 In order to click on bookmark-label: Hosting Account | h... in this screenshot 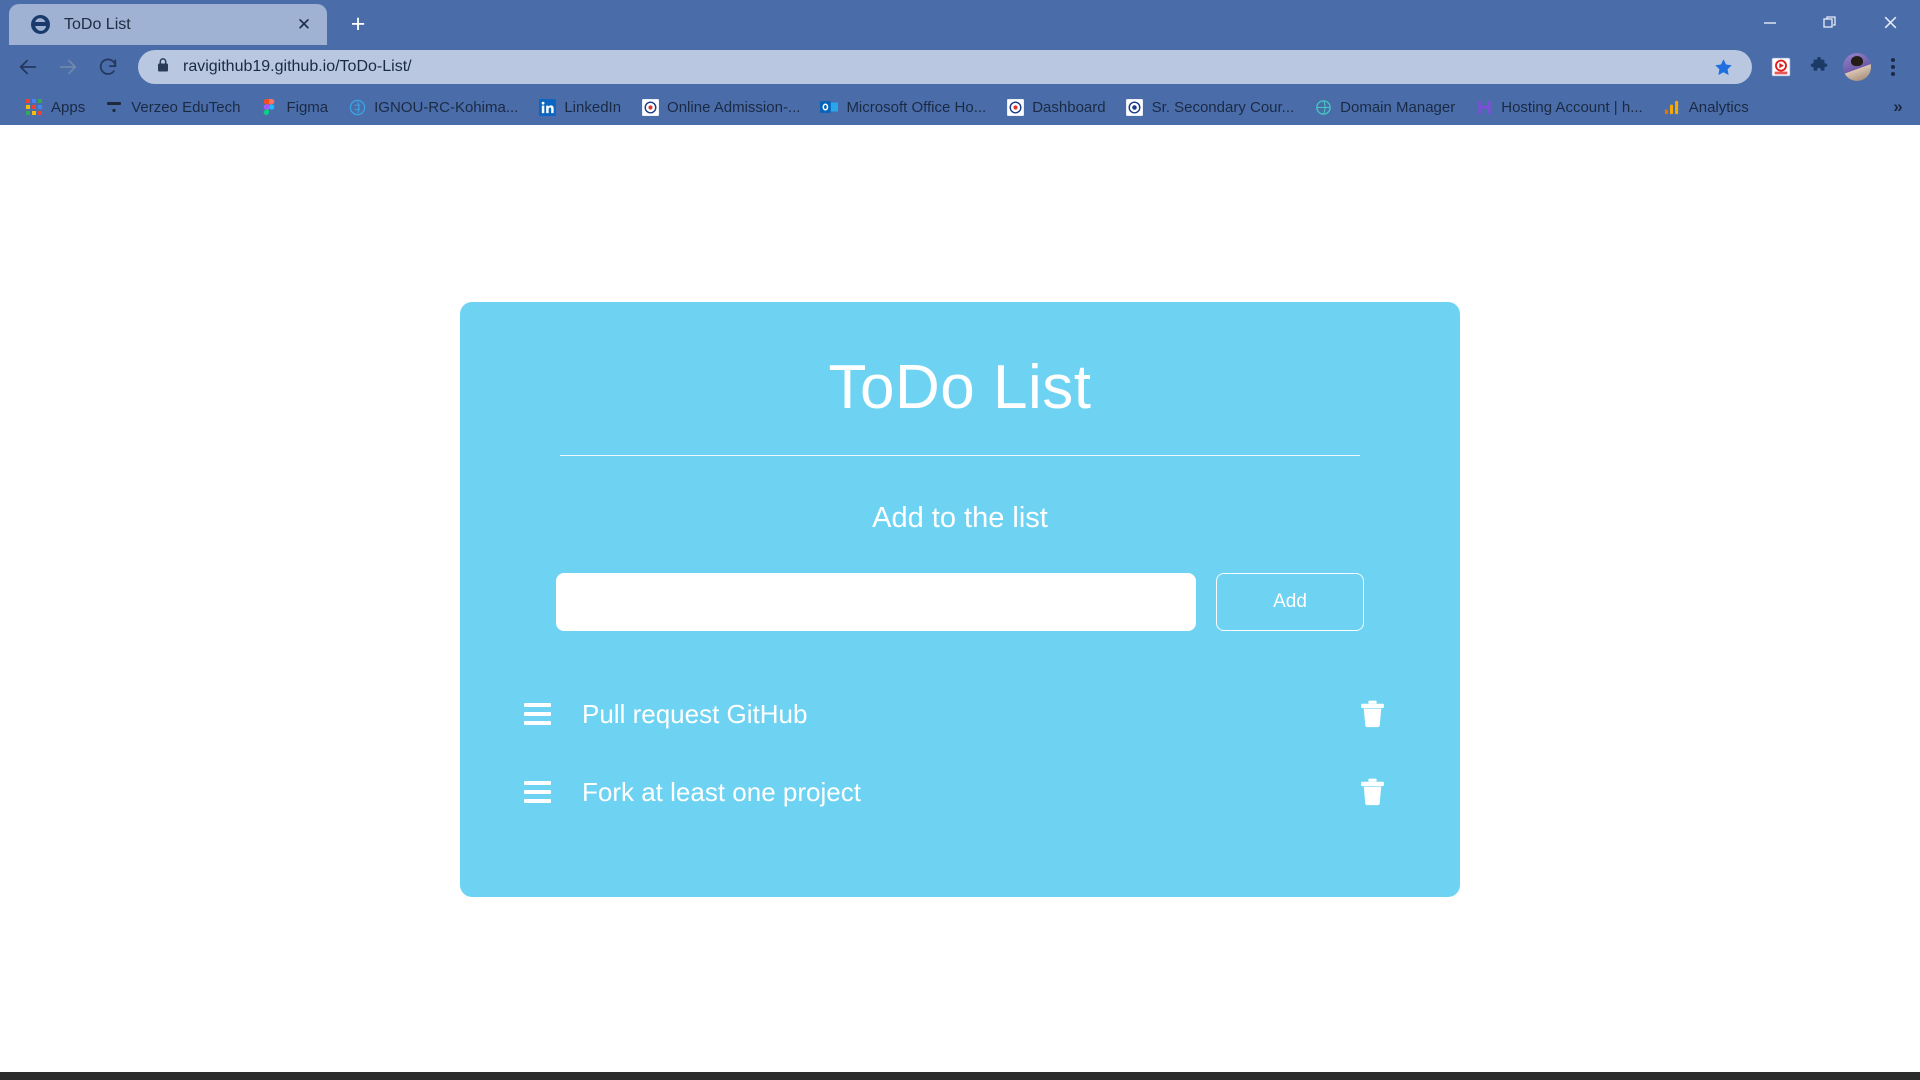, I will do `click(1572, 107)`.